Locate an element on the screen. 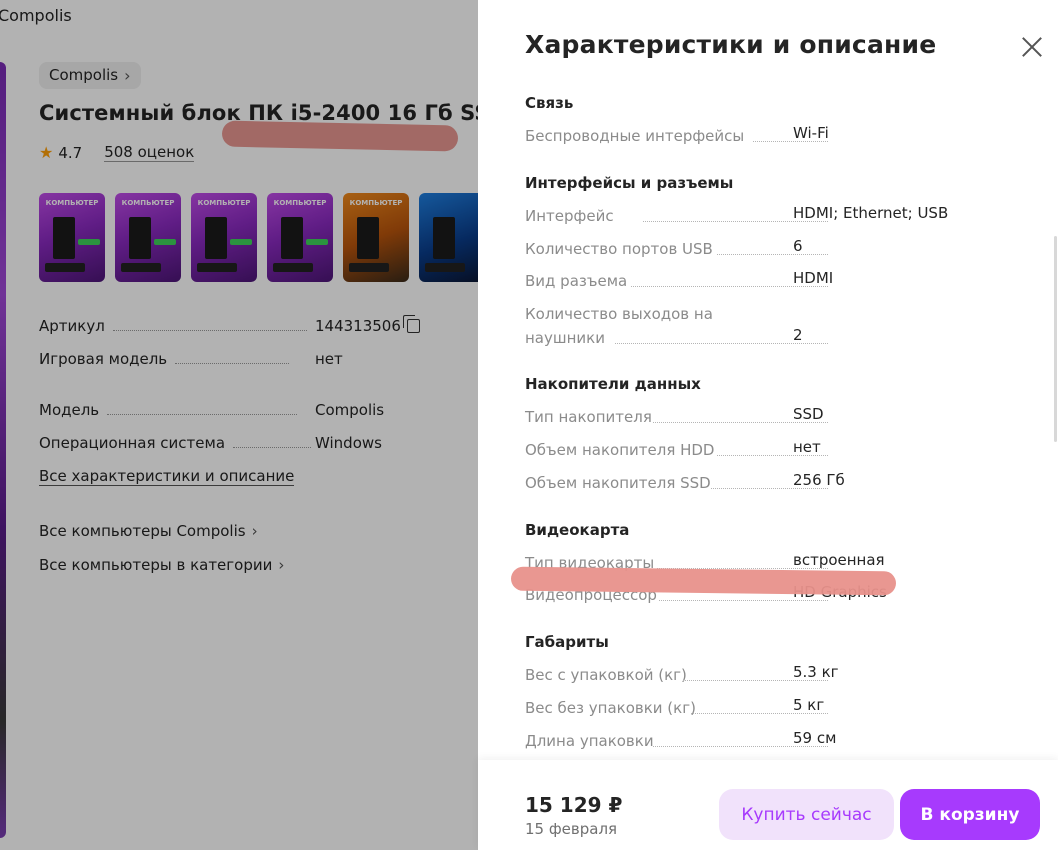  spec-row: Длина упаковки 59 см is located at coordinates (760, 741).